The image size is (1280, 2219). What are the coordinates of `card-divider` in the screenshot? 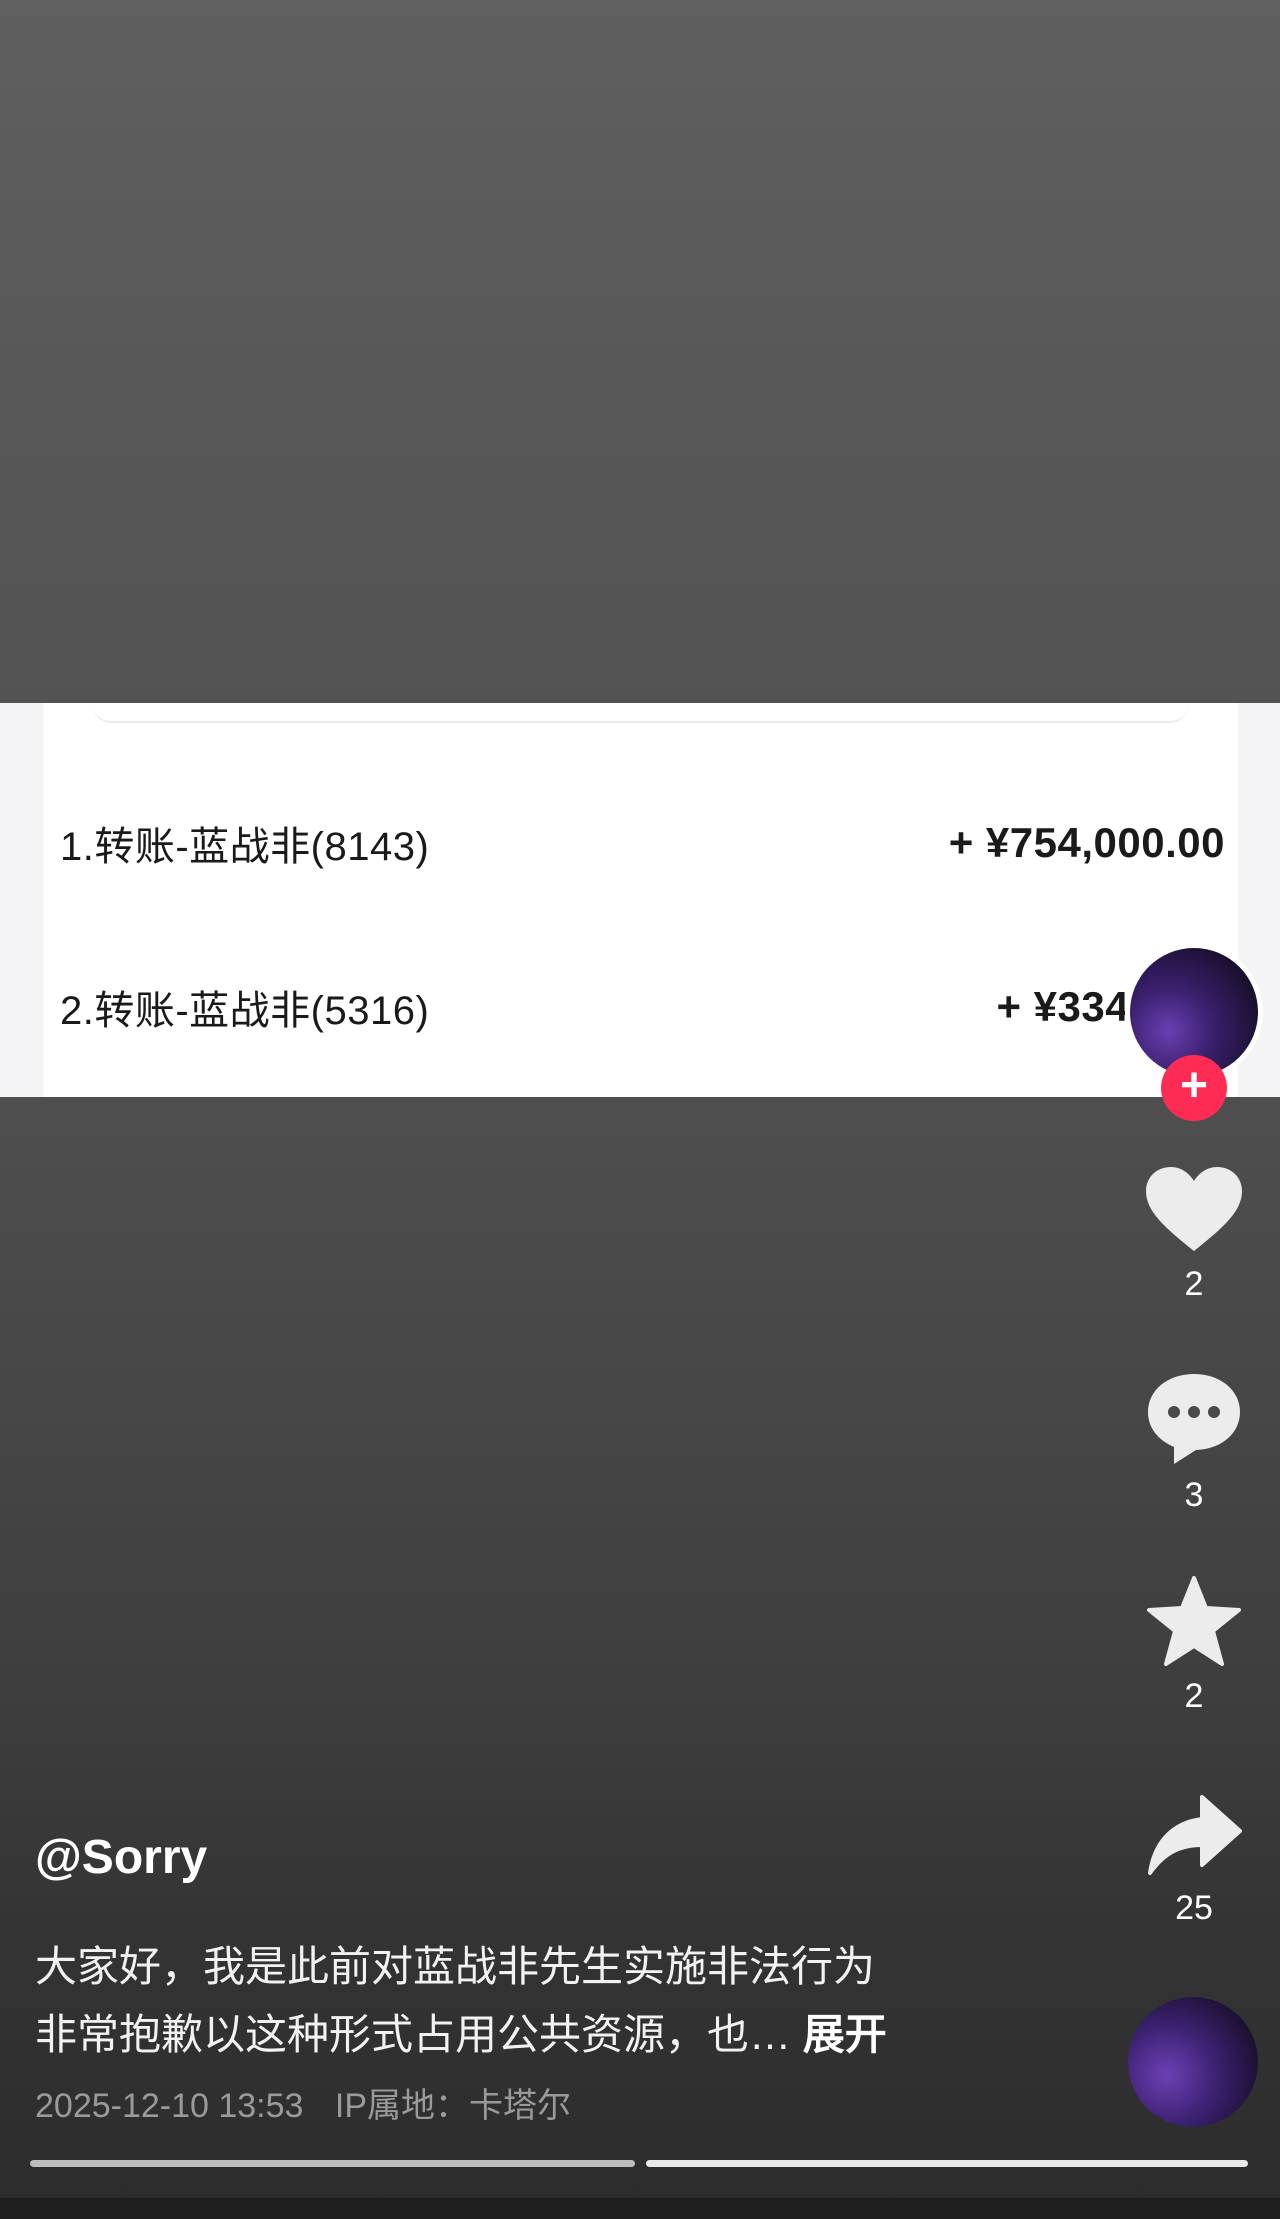 It's located at (640, 713).